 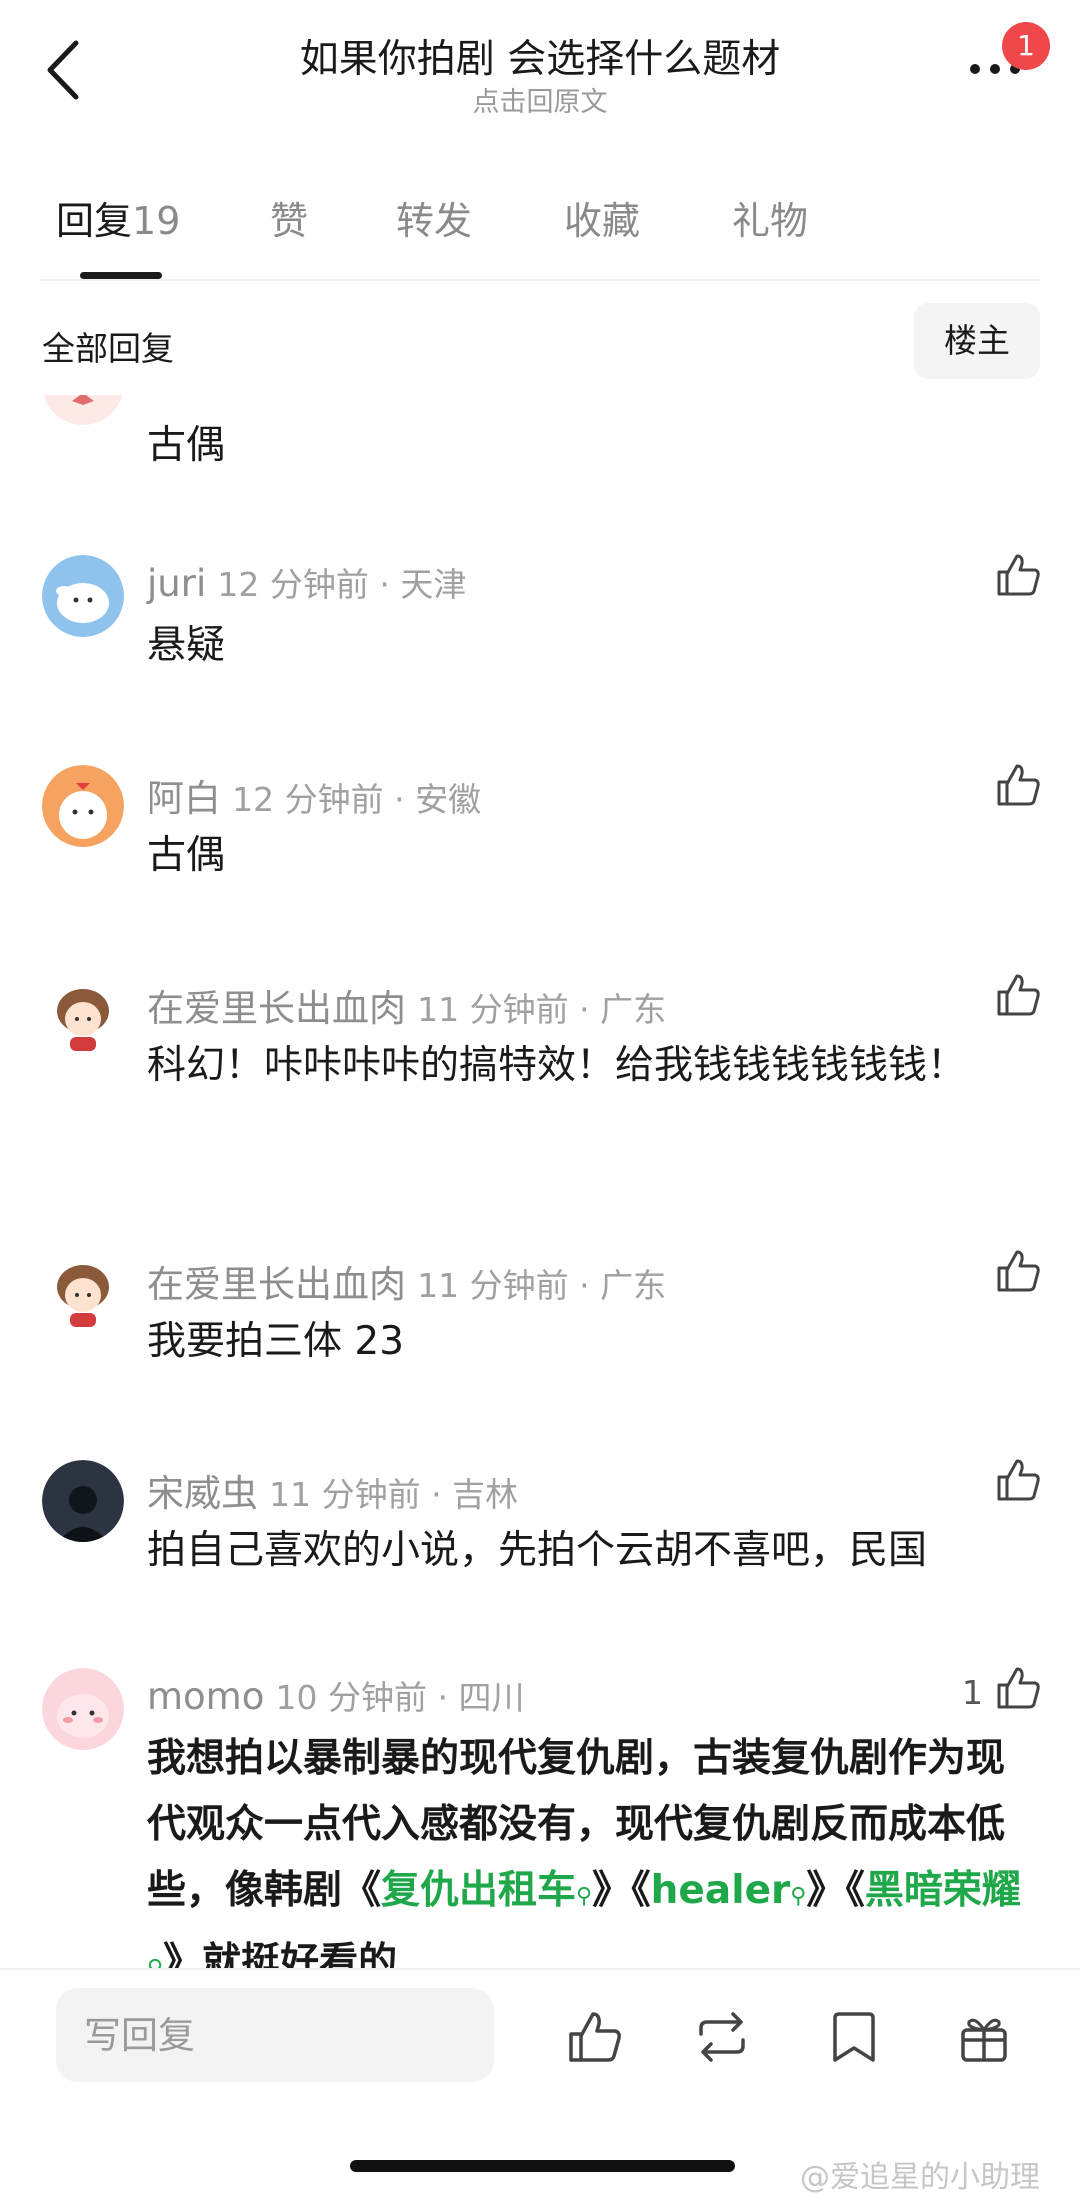 I want to click on tab-favorites: 收藏, so click(x=602, y=217).